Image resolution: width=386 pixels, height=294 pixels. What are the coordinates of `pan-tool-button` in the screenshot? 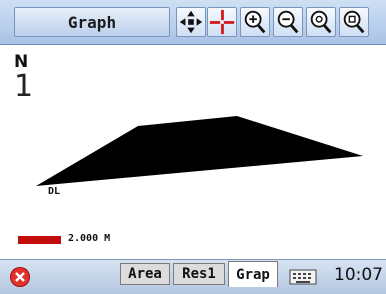 It's located at (191, 22).